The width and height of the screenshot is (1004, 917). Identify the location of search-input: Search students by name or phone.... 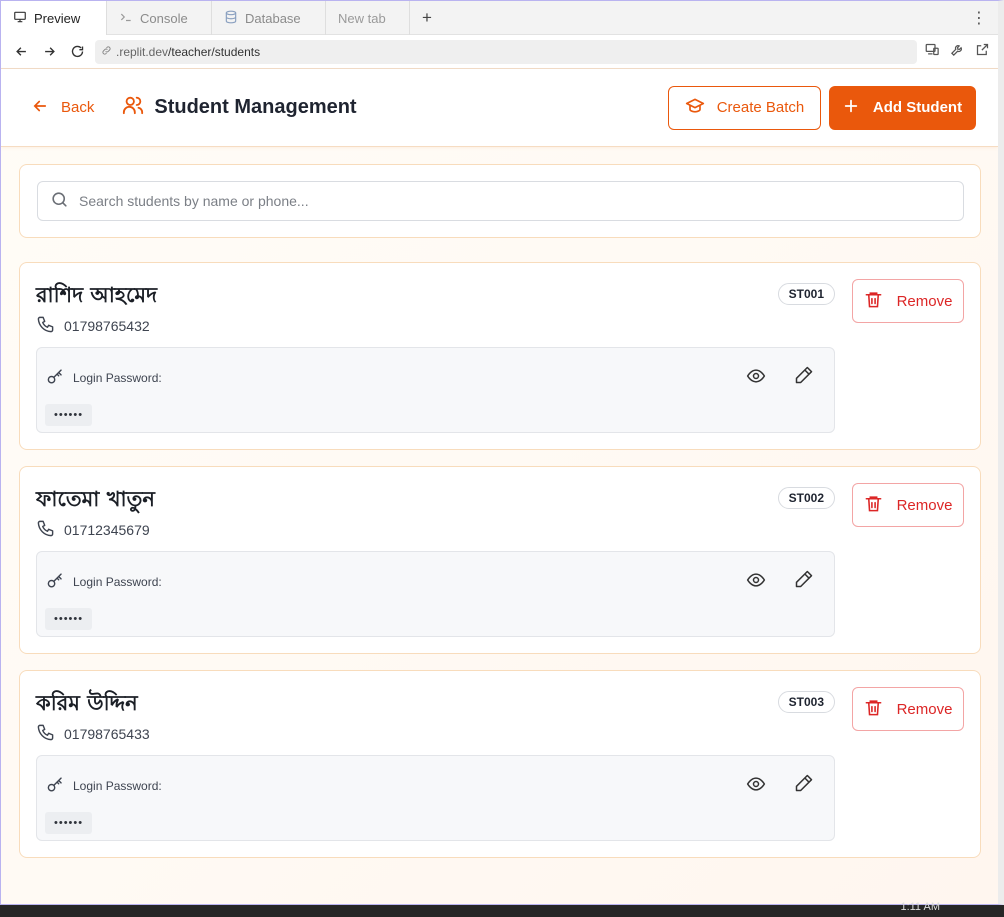
(500, 201).